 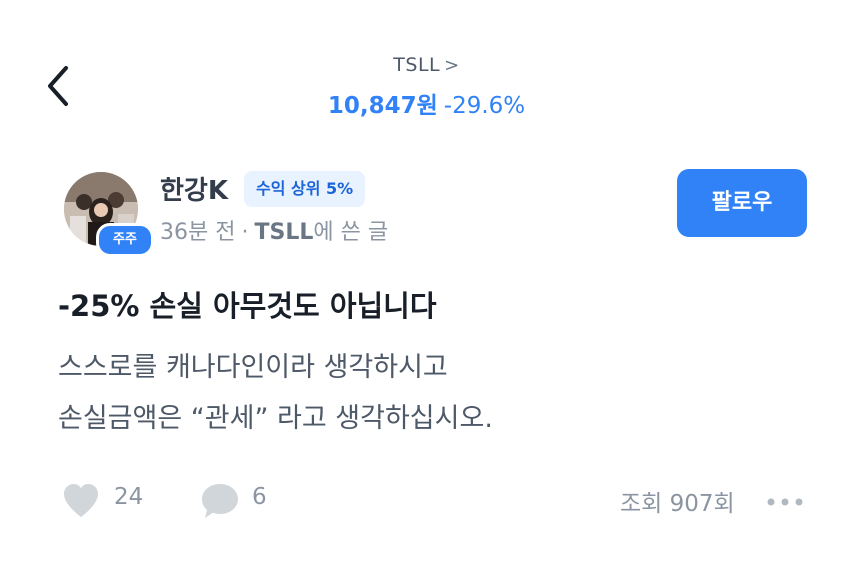 What do you see at coordinates (259, 497) in the screenshot?
I see `comment-count: 6` at bounding box center [259, 497].